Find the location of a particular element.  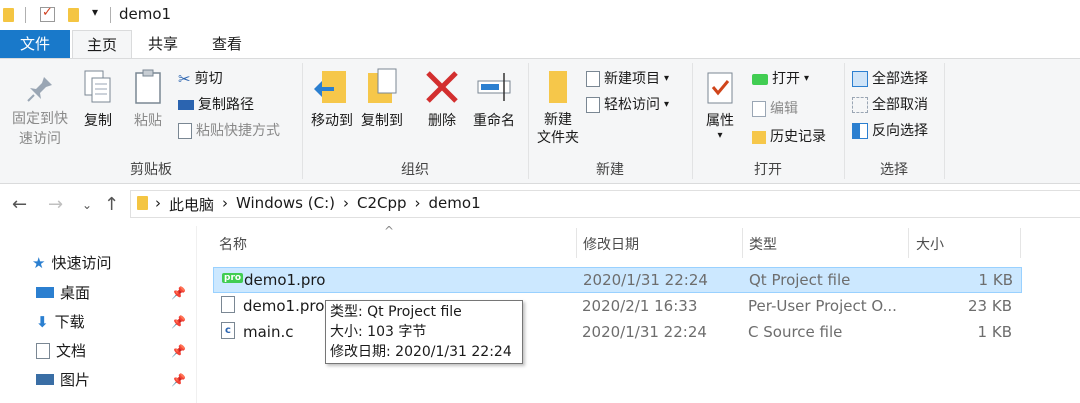

properties-button: 属性 ▾ is located at coordinates (720, 103).